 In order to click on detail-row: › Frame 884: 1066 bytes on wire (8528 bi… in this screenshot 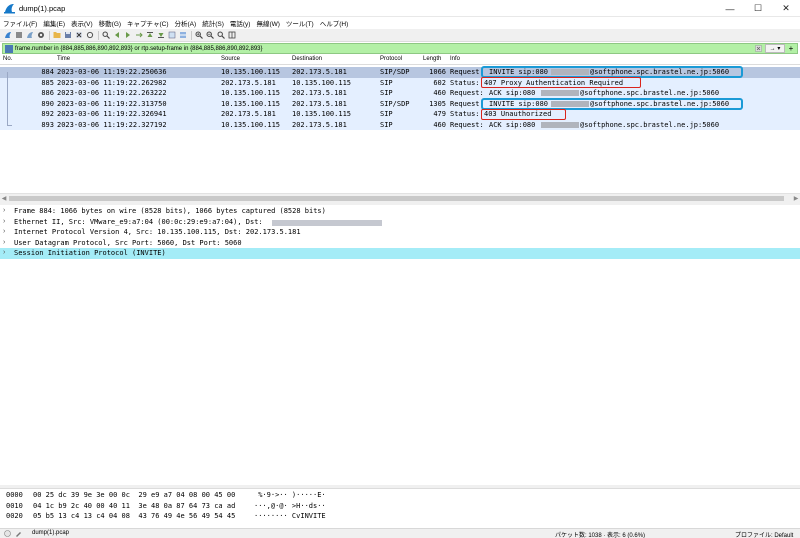, I will do `click(400, 211)`.